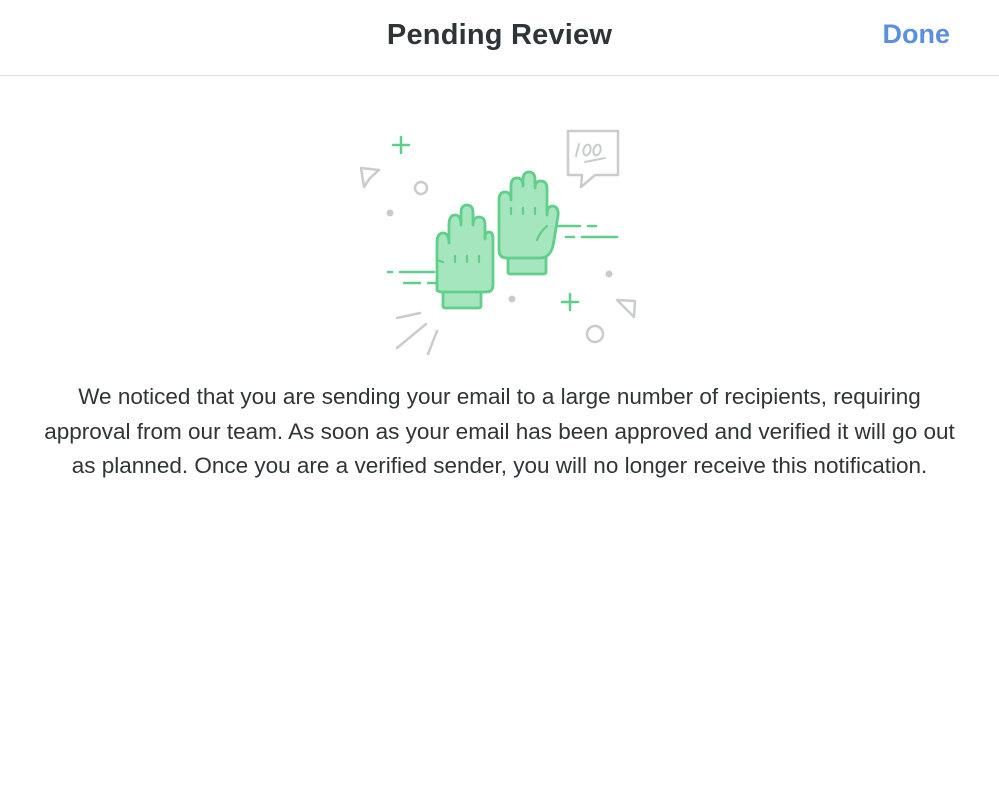  Describe the element at coordinates (917, 34) in the screenshot. I see `done-button: Done` at that location.